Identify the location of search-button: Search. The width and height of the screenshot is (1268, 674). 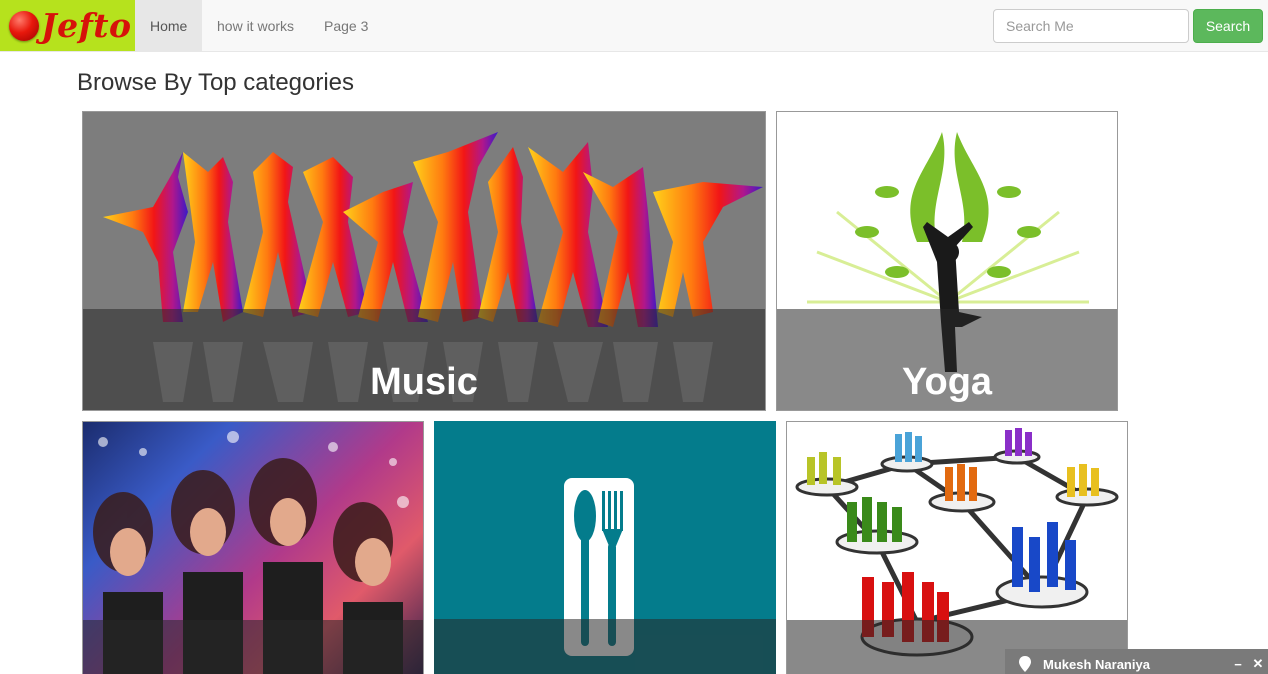
(1228, 26).